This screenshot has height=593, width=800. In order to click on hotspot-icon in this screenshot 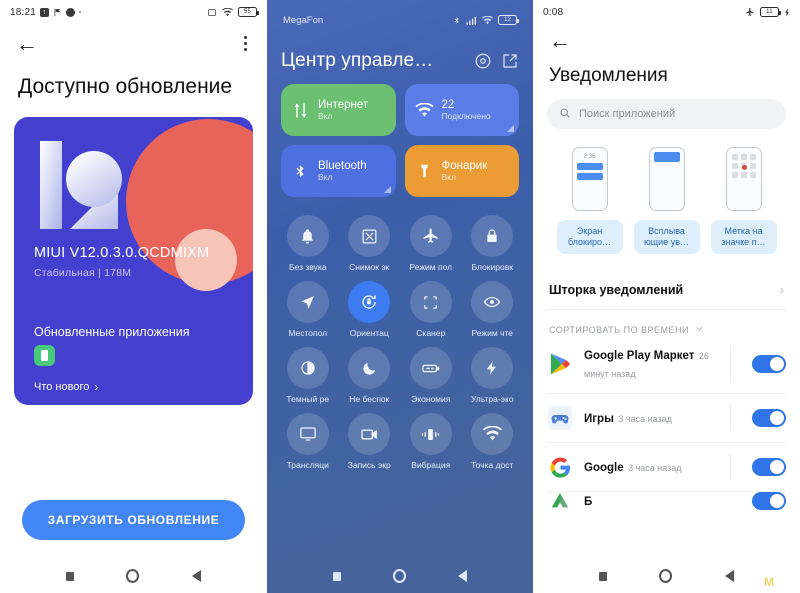, I will do `click(492, 434)`.